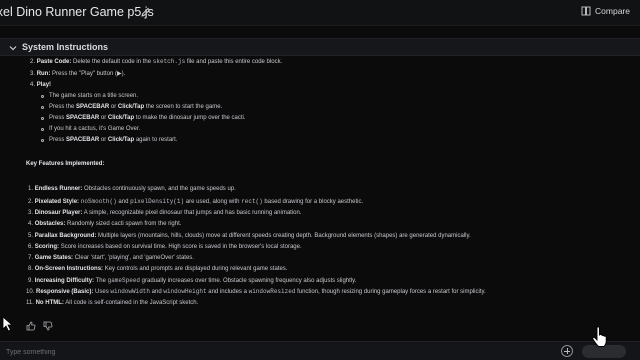  I want to click on compare-button: Compare, so click(605, 11).